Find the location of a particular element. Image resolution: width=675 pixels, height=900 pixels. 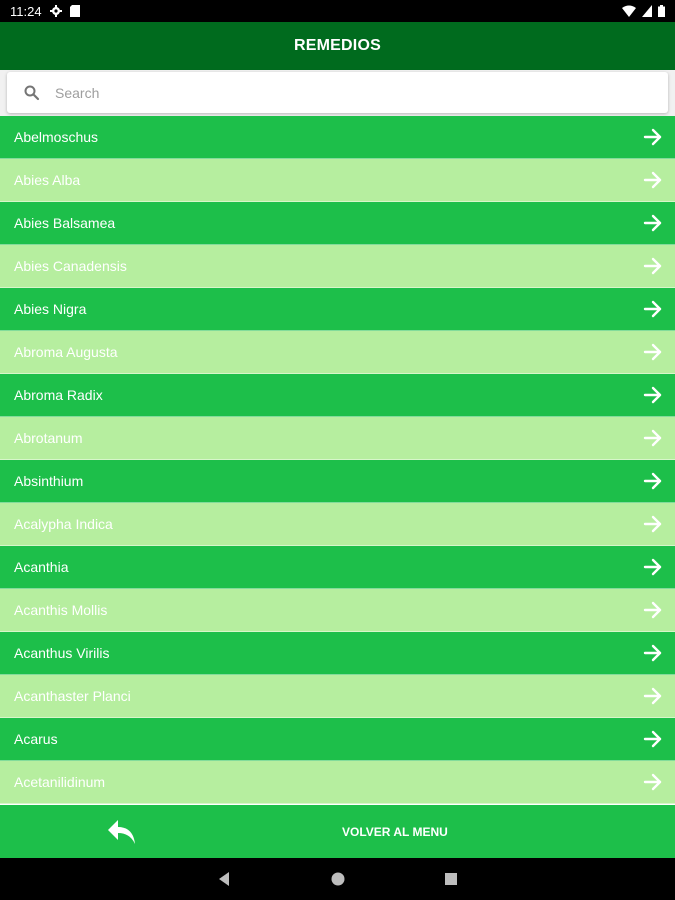

recents-square-icon is located at coordinates (451, 879).